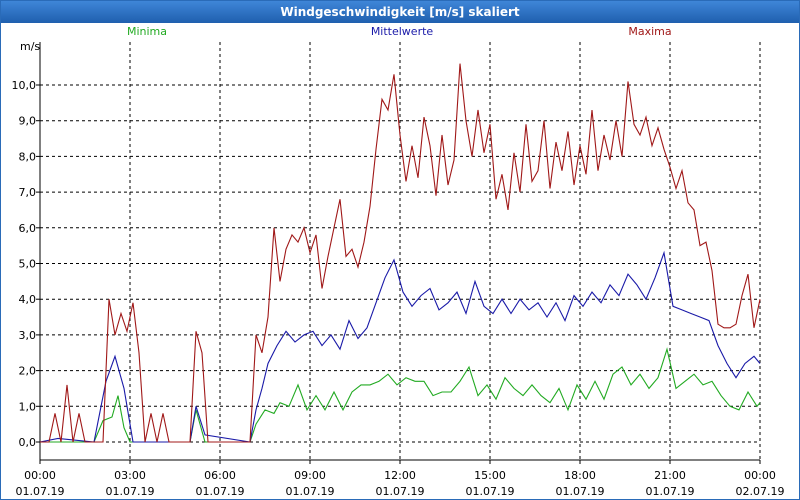 The width and height of the screenshot is (800, 500). Describe the element at coordinates (220, 475) in the screenshot. I see `x-tick-time: 06:00` at that location.